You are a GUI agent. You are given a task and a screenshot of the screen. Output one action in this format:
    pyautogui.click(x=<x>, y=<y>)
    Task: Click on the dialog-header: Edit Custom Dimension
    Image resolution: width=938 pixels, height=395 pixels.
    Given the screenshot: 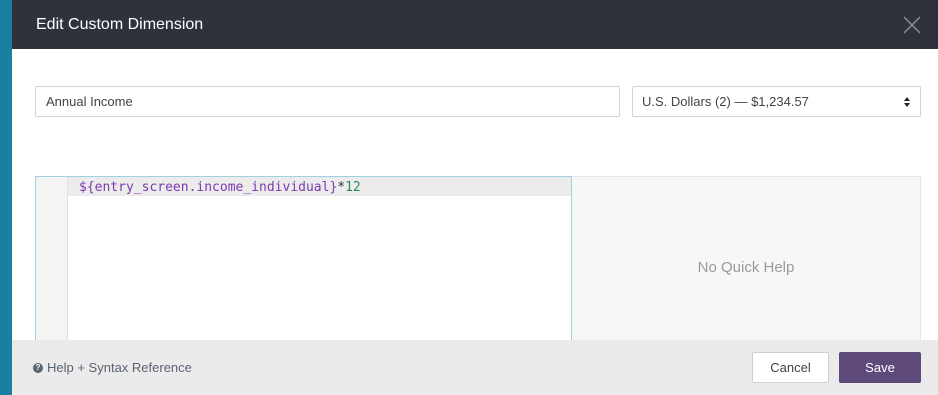 What is the action you would take?
    pyautogui.click(x=475, y=24)
    